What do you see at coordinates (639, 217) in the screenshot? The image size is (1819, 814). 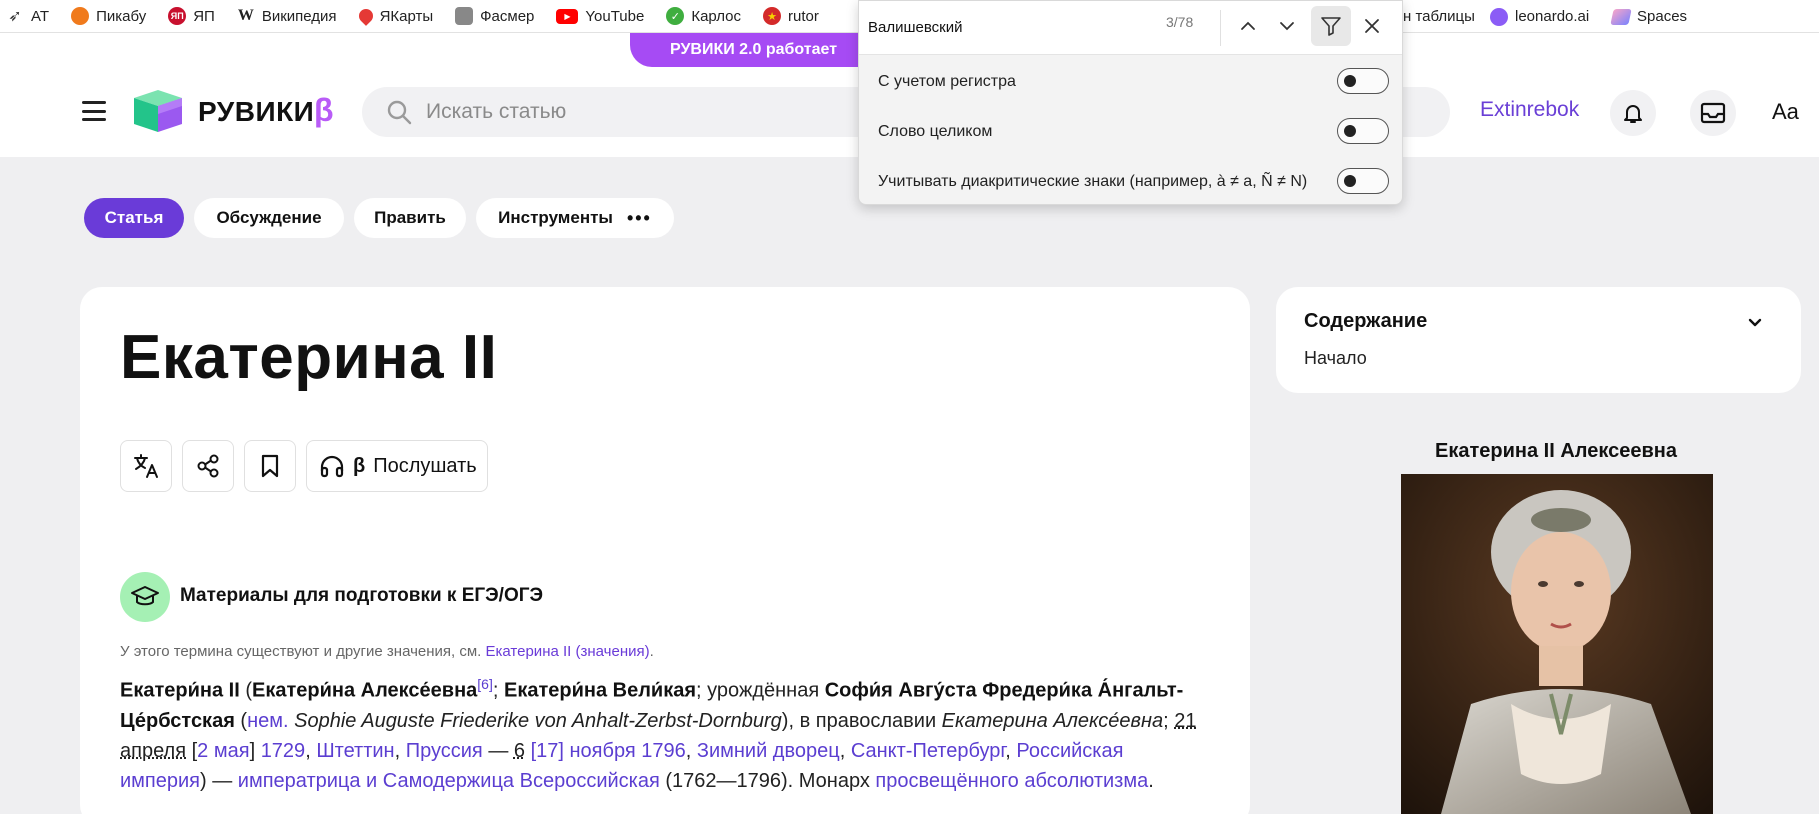 I see `more-dots-icon: •••` at bounding box center [639, 217].